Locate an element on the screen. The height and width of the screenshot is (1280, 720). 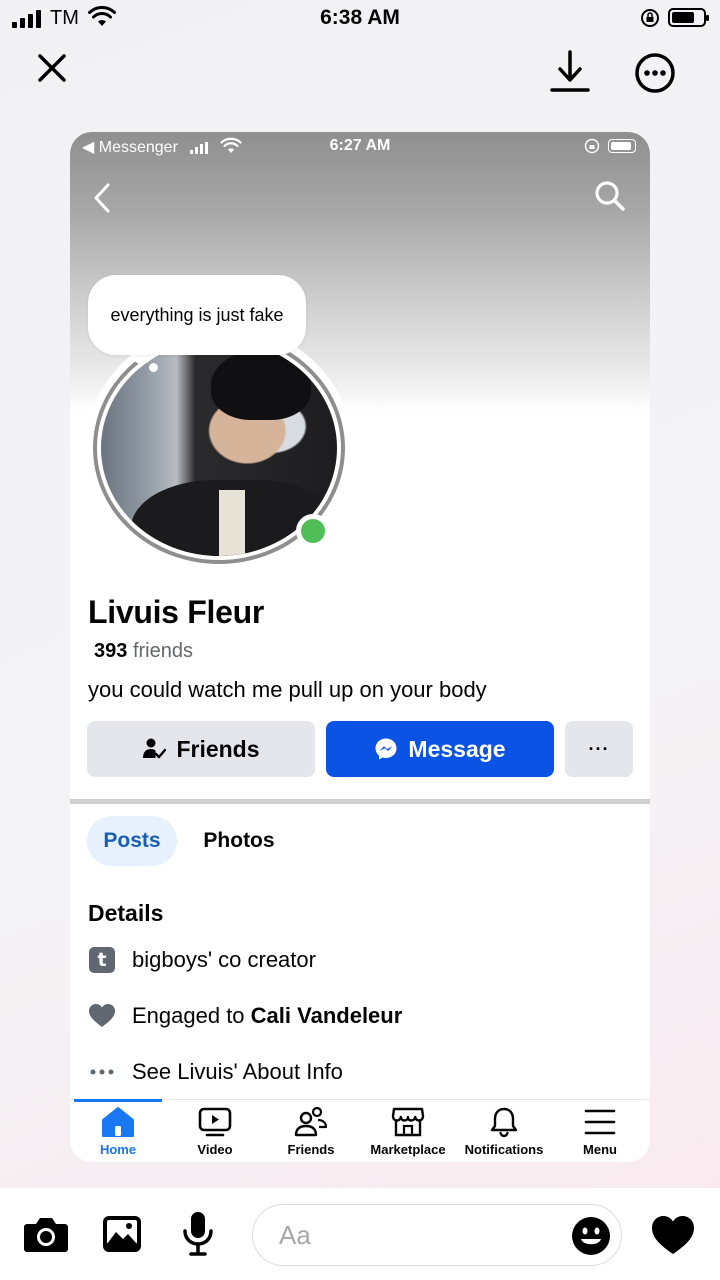
close-icon is located at coordinates (52, 68).